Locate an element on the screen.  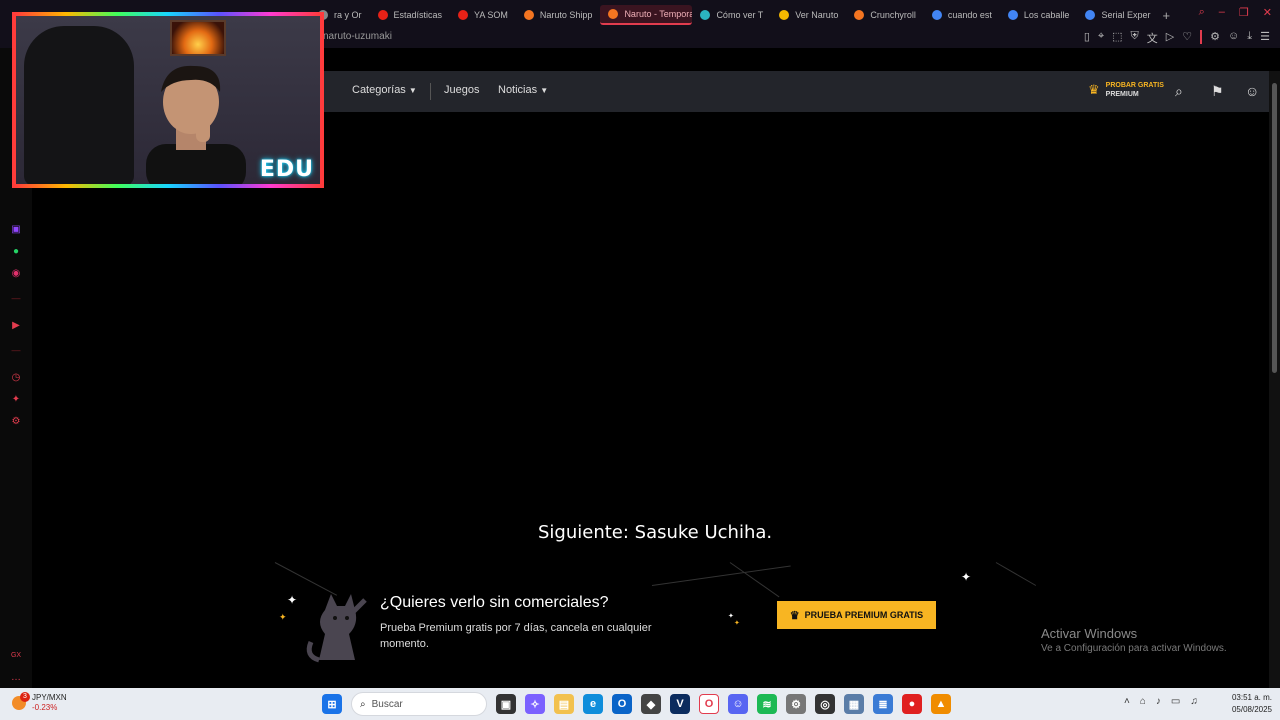
vlc-icon: ▲ is located at coordinates (941, 704).